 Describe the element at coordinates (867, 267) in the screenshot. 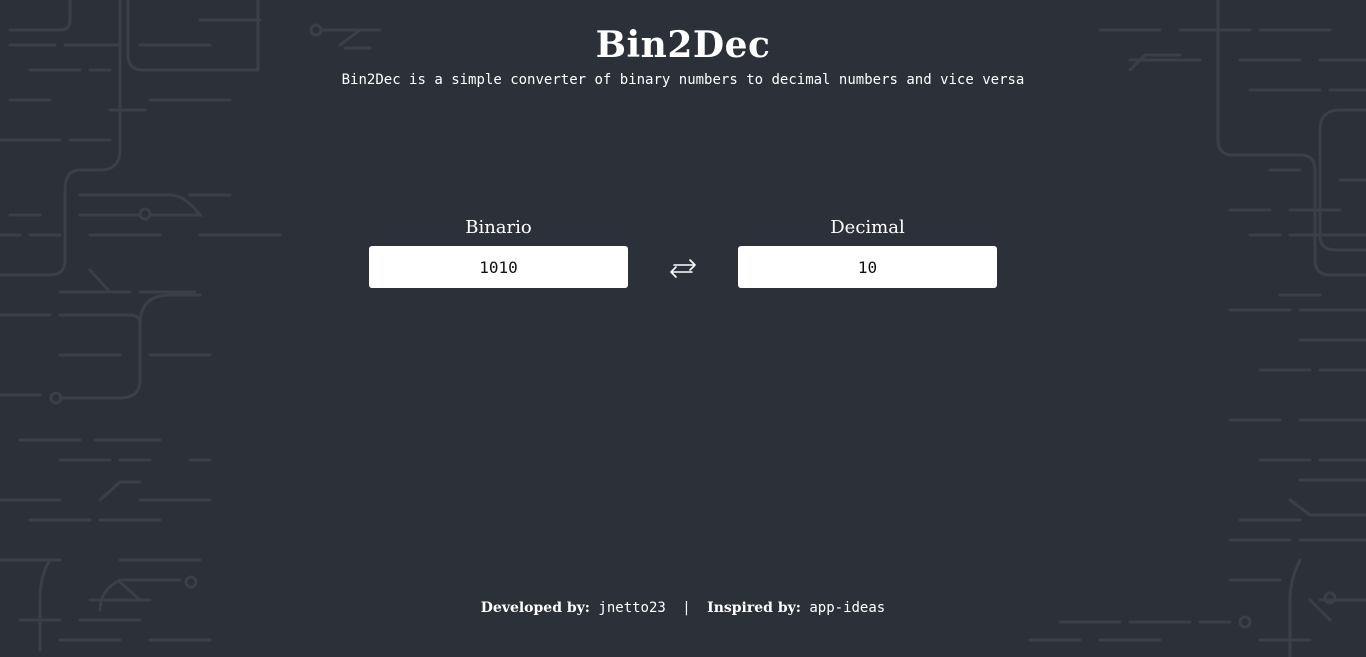

I see `decimal-input` at that location.